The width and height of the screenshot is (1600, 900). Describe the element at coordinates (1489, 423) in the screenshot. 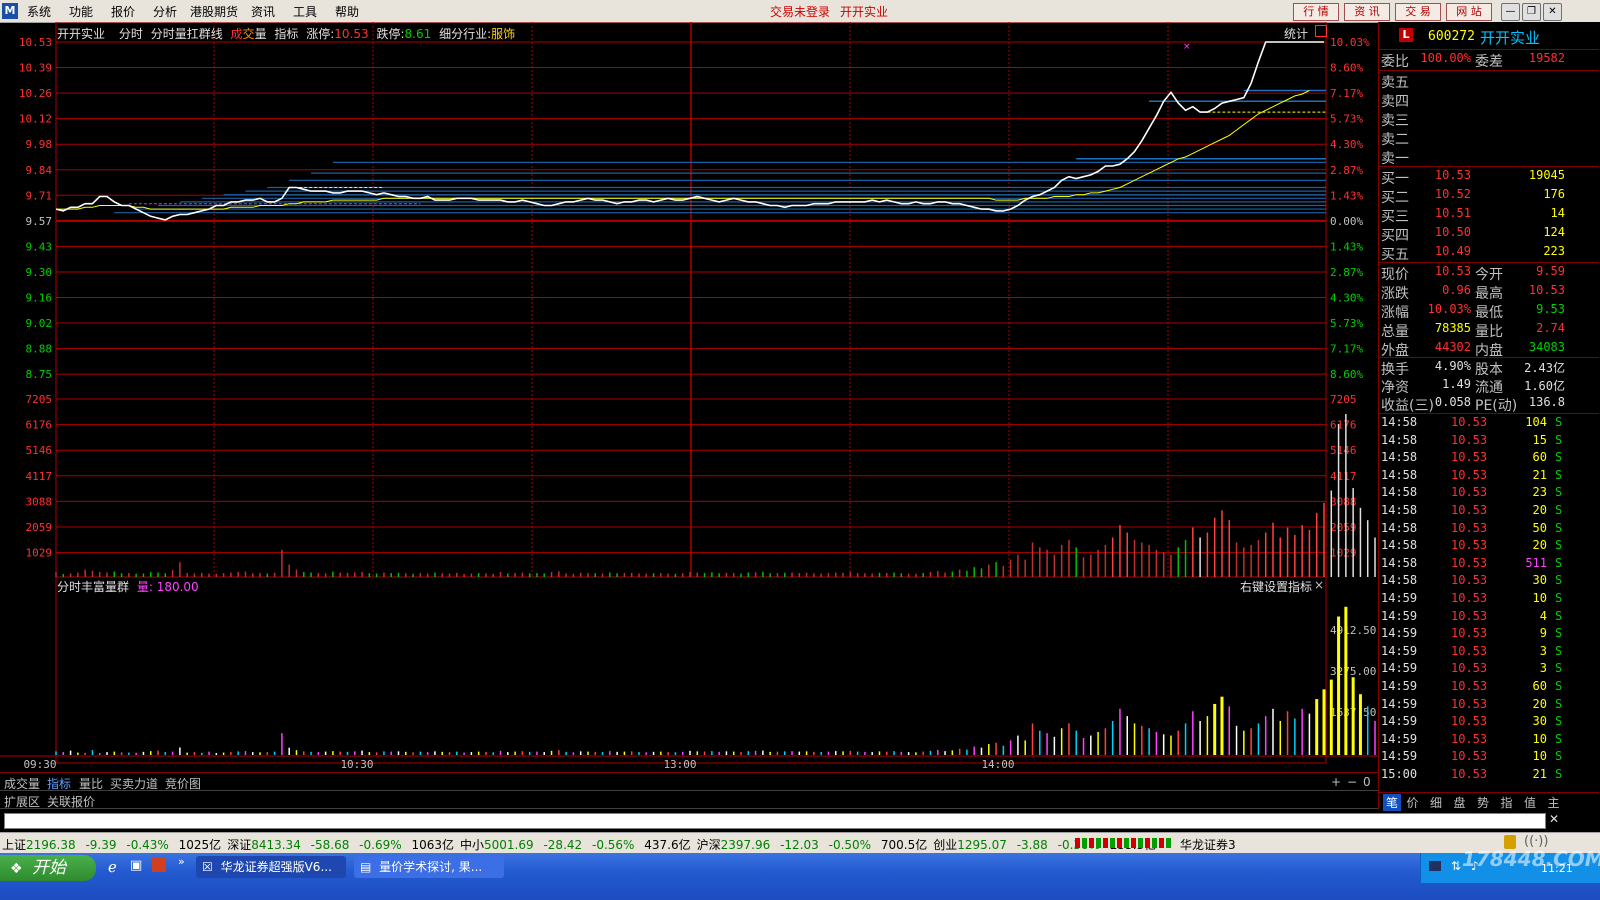

I see `tick-row: 14:58 10.53 104 S` at that location.